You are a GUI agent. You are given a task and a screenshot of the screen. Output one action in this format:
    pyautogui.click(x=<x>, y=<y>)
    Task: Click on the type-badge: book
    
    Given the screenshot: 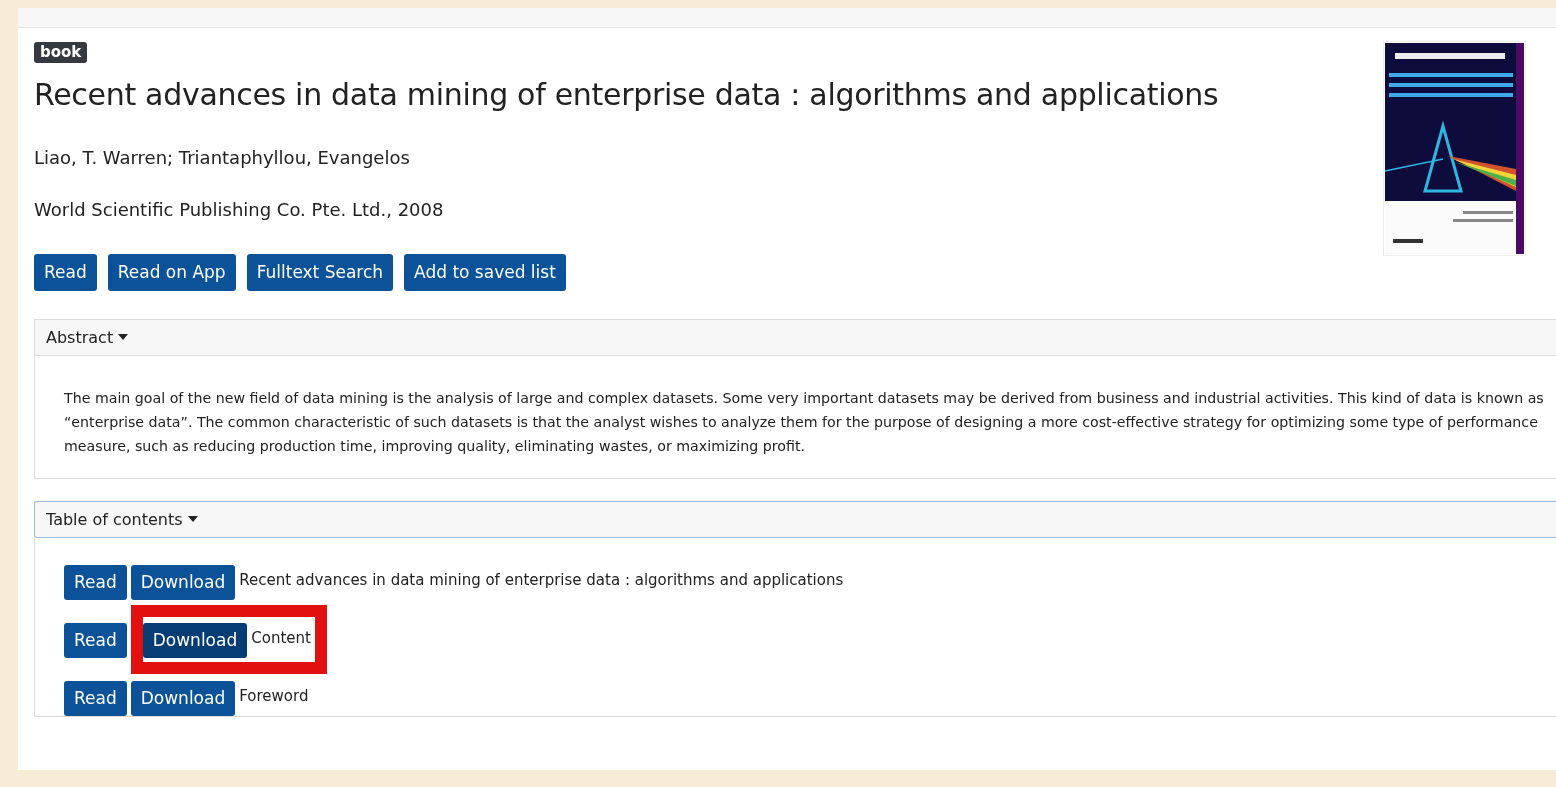 What is the action you would take?
    pyautogui.click(x=61, y=52)
    